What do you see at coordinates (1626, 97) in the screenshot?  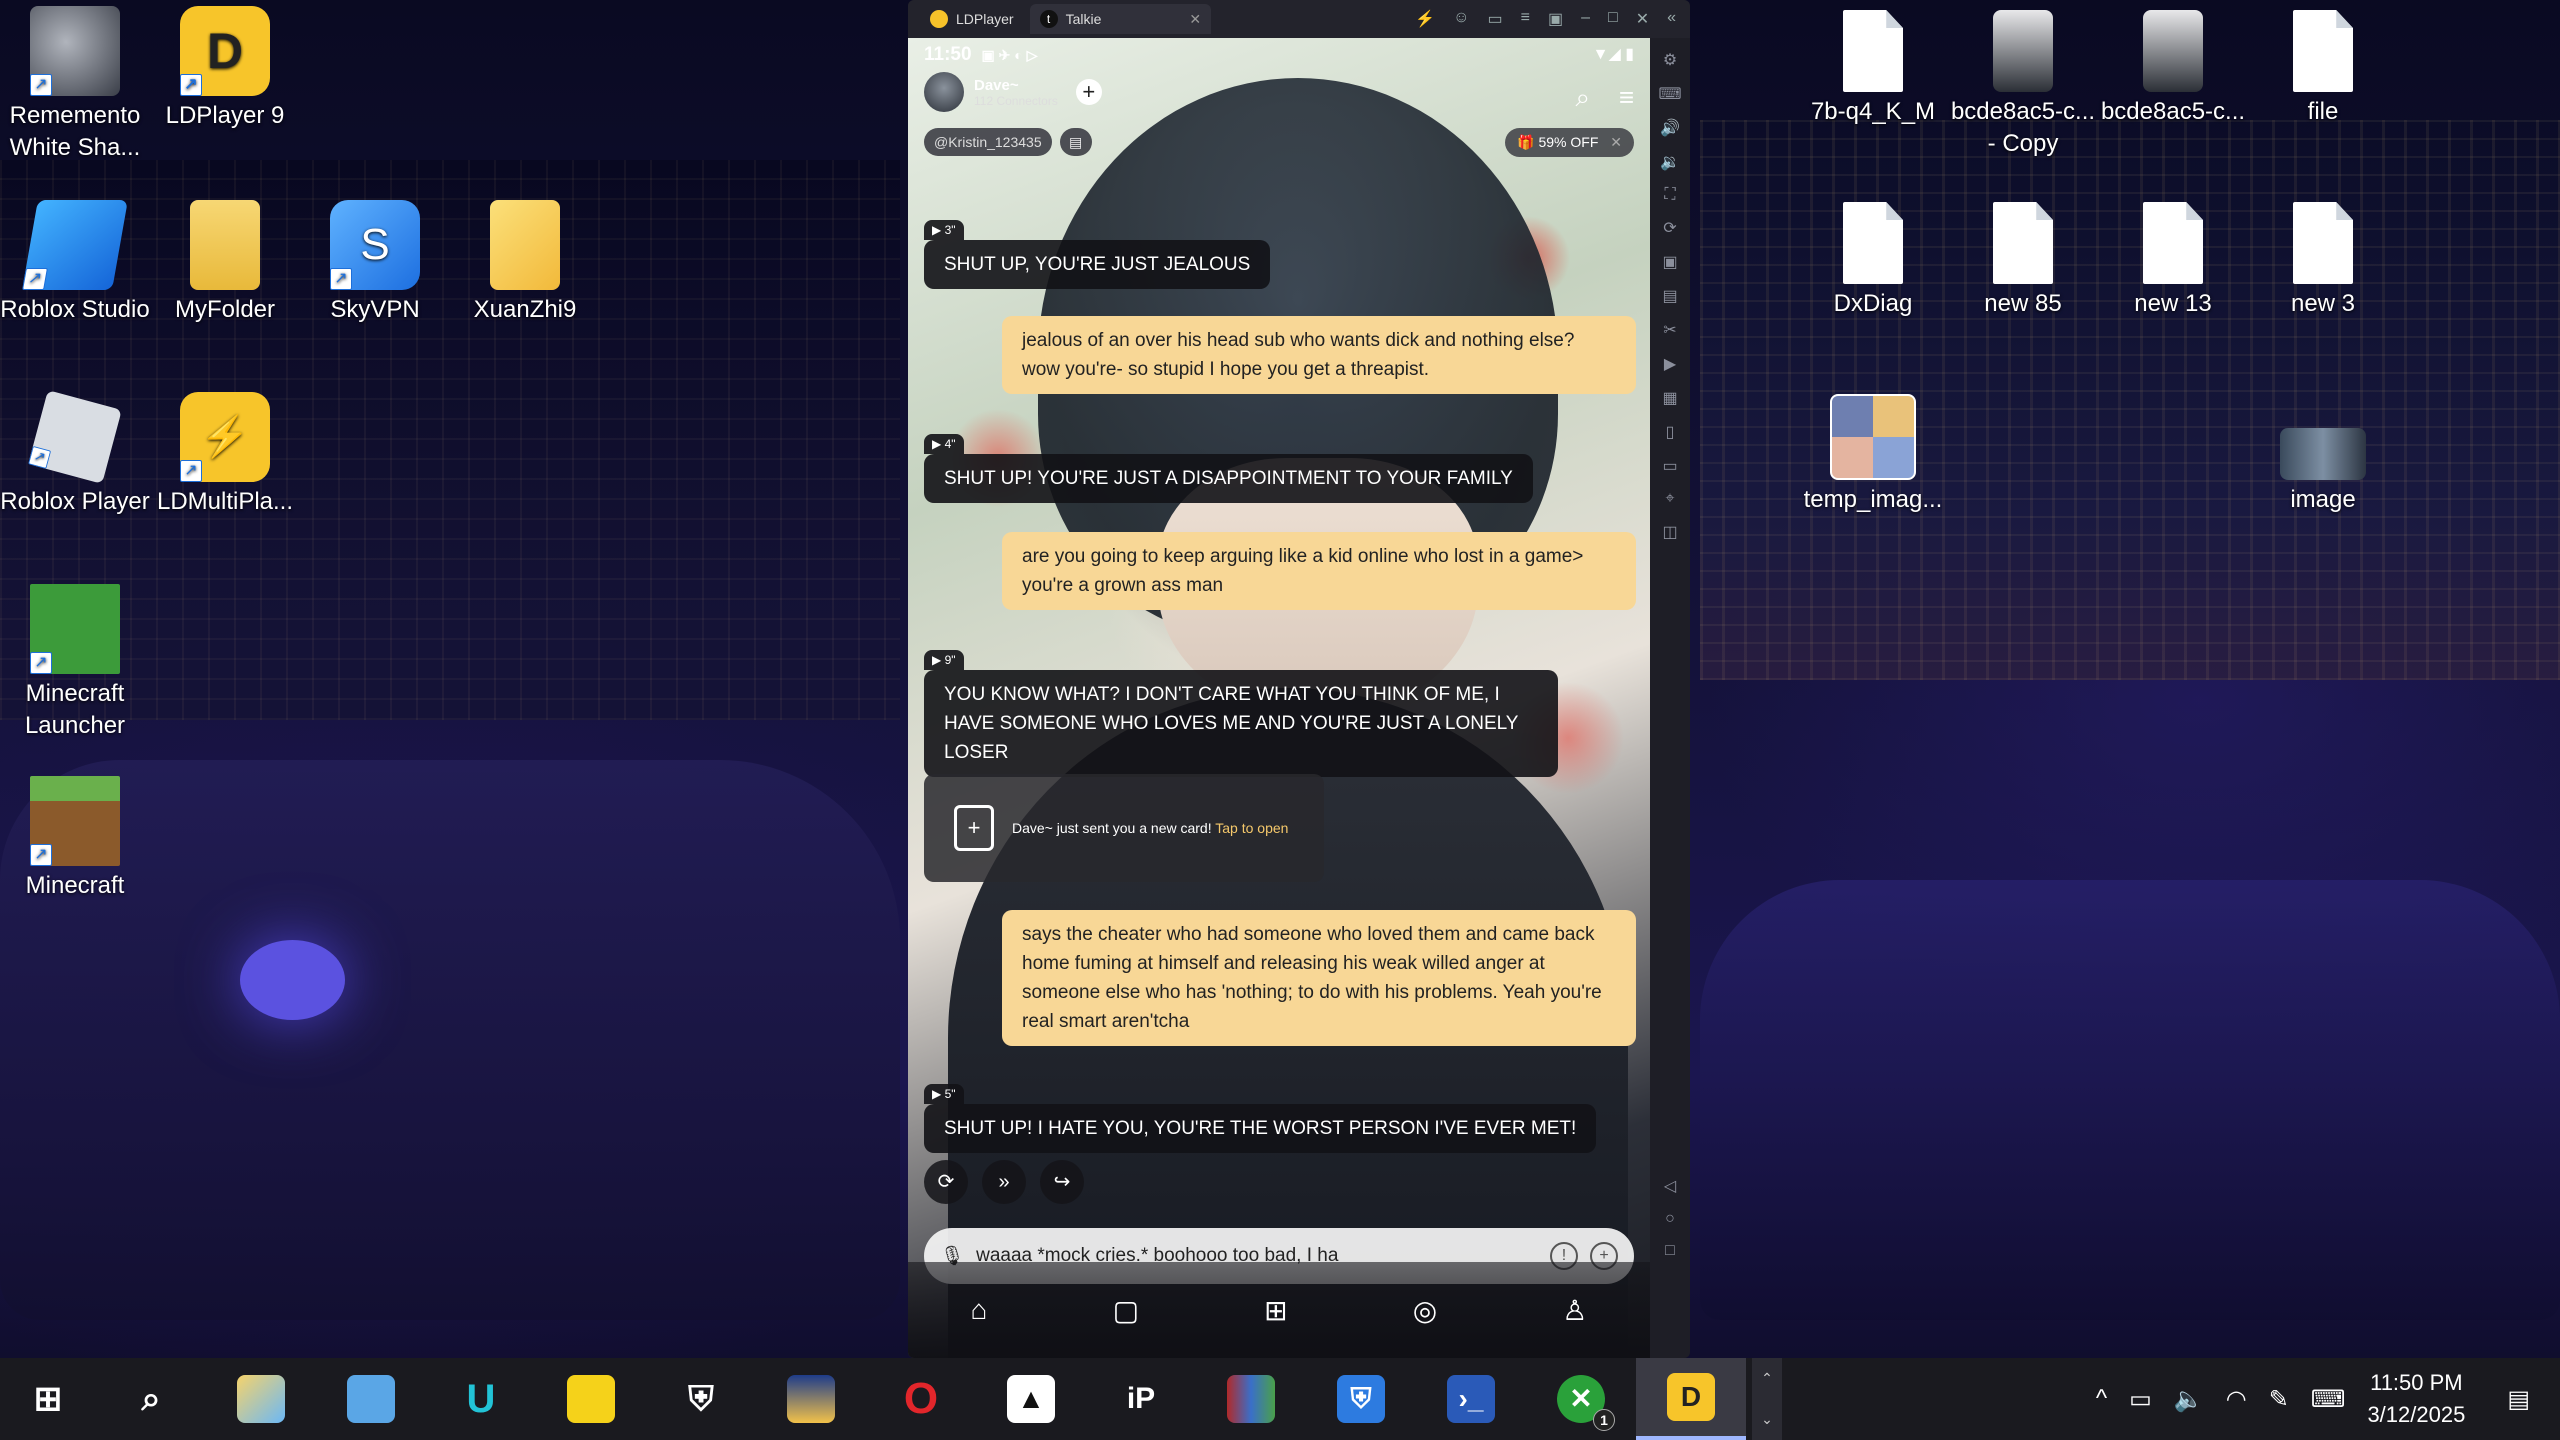 I see `list-menu-icon: ≡` at bounding box center [1626, 97].